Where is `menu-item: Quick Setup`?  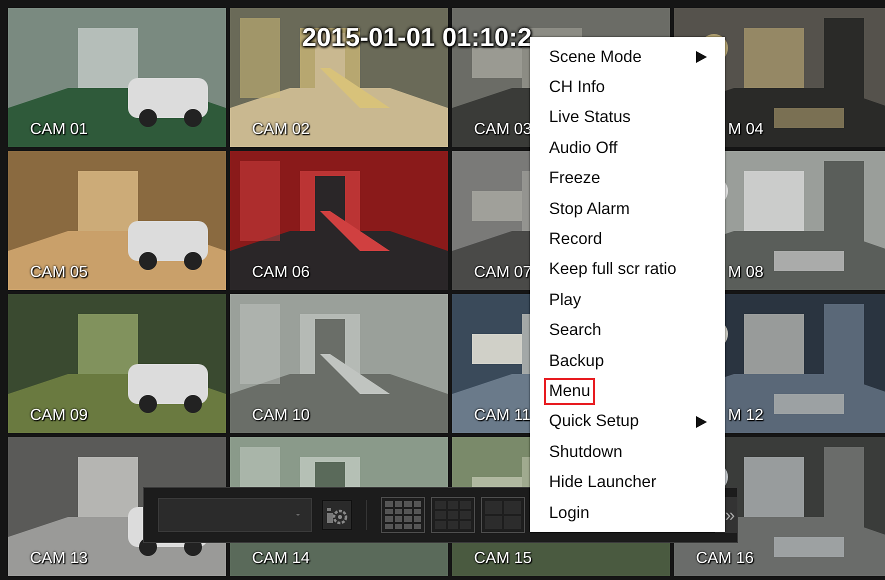
menu-item: Quick Setup is located at coordinates (594, 422).